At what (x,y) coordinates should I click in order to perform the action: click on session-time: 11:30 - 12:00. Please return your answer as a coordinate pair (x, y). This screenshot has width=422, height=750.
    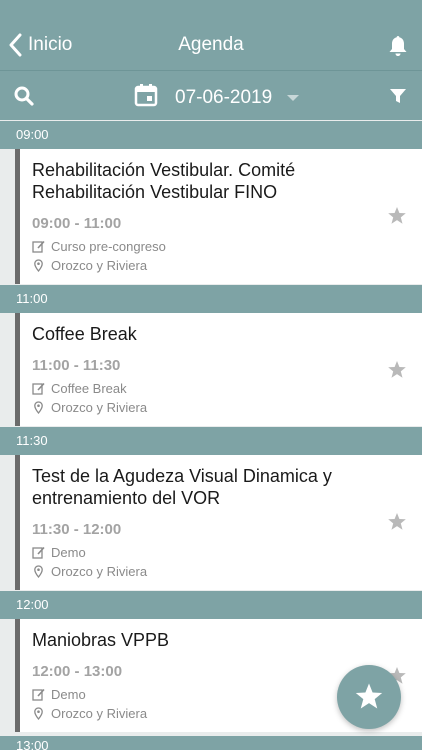
    Looking at the image, I should click on (77, 529).